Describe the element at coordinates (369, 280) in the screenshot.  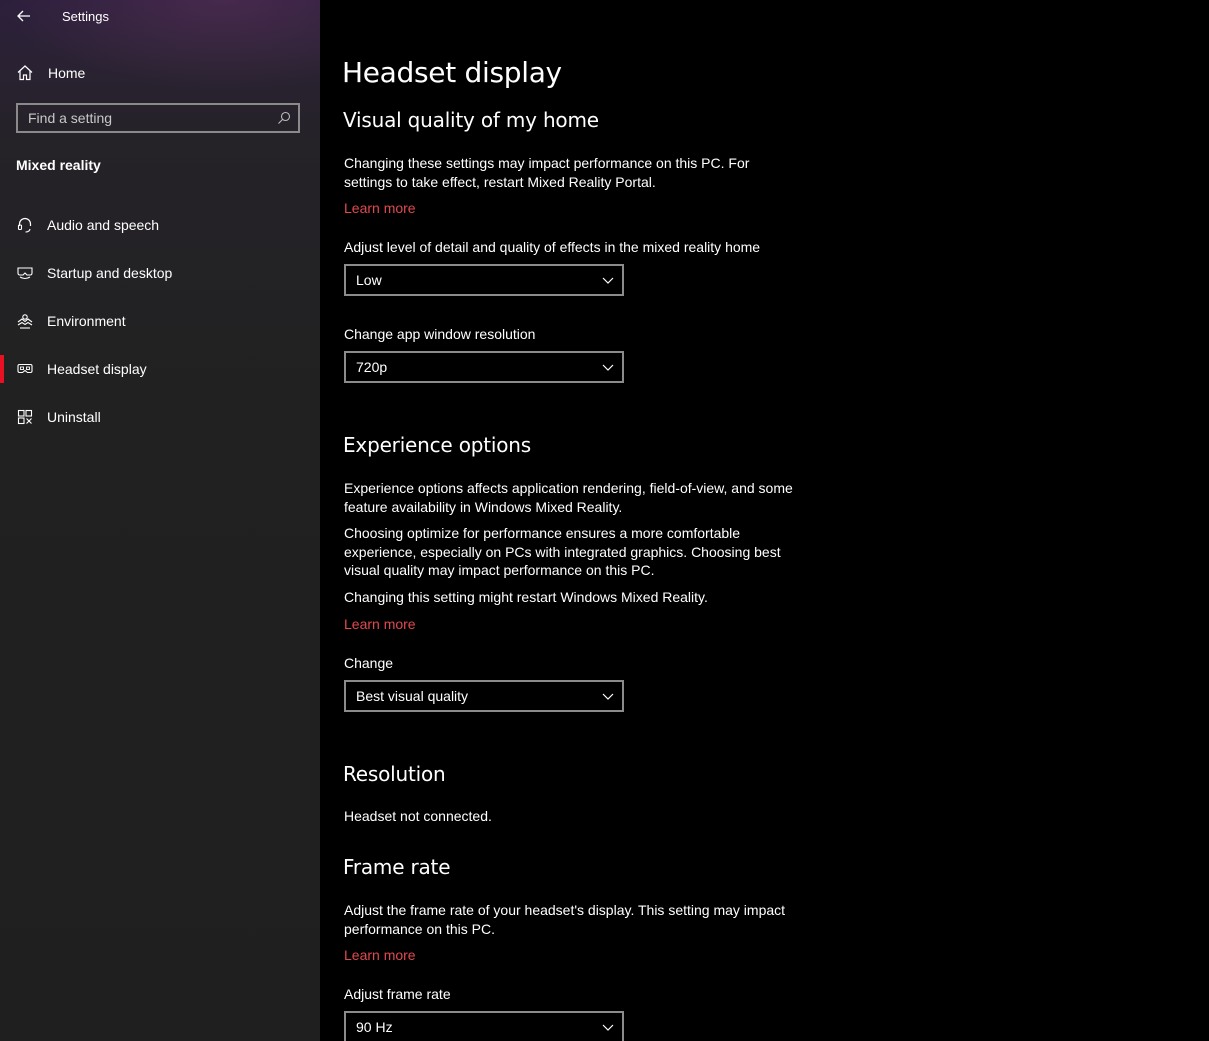
I see `detail-level-value: Low` at that location.